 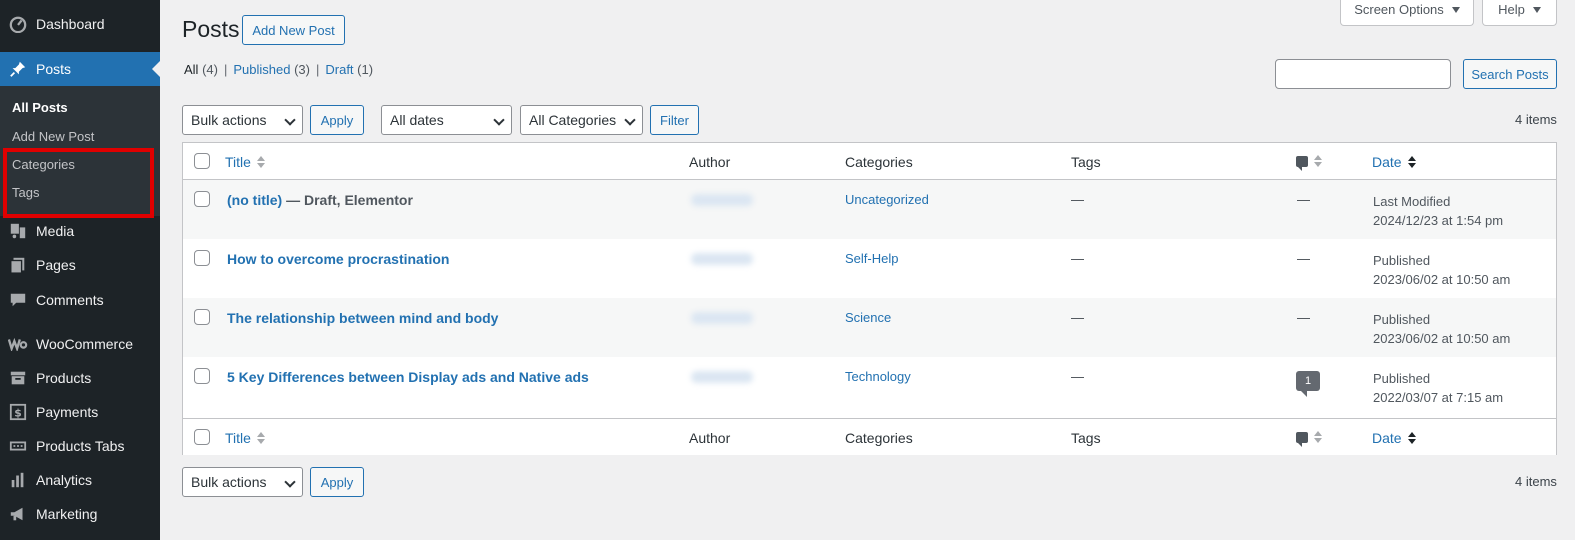 What do you see at coordinates (337, 120) in the screenshot?
I see `apply-button: Apply` at bounding box center [337, 120].